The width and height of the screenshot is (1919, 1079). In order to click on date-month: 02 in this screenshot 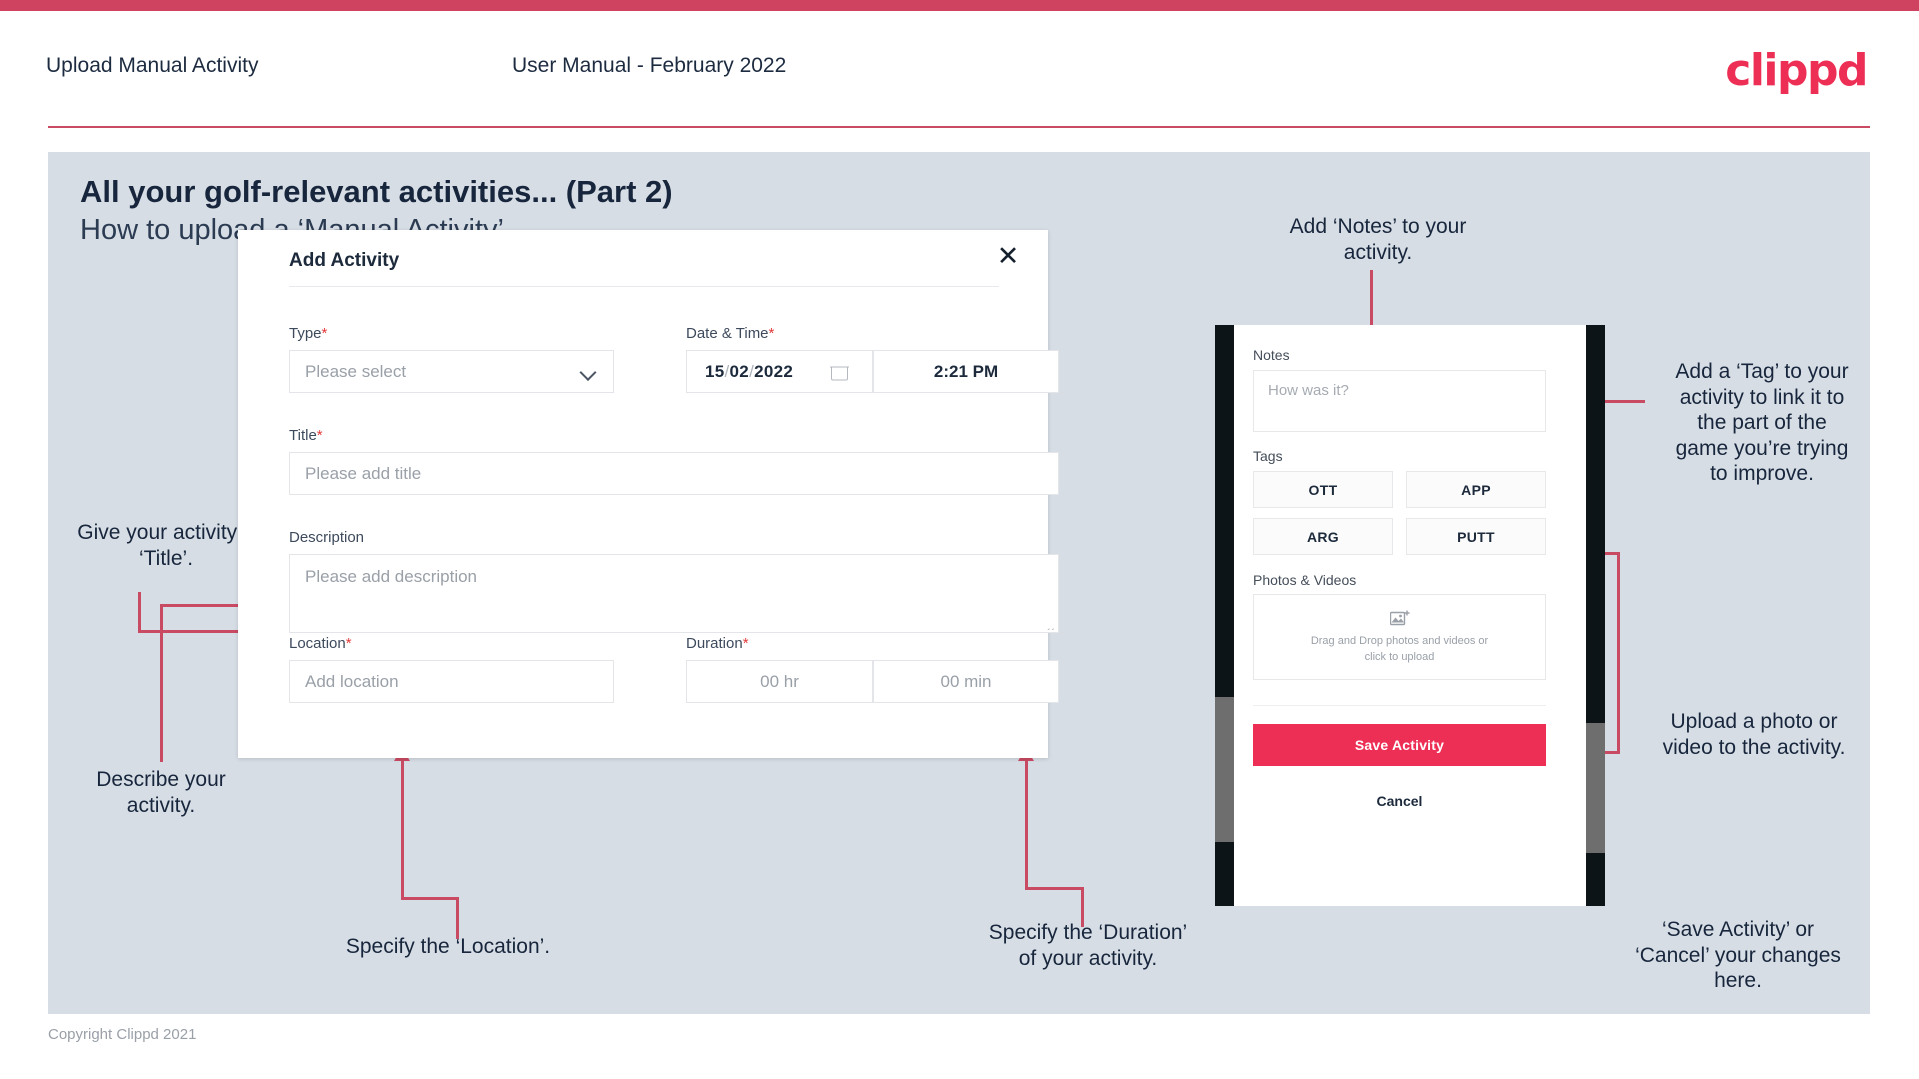, I will do `click(739, 371)`.